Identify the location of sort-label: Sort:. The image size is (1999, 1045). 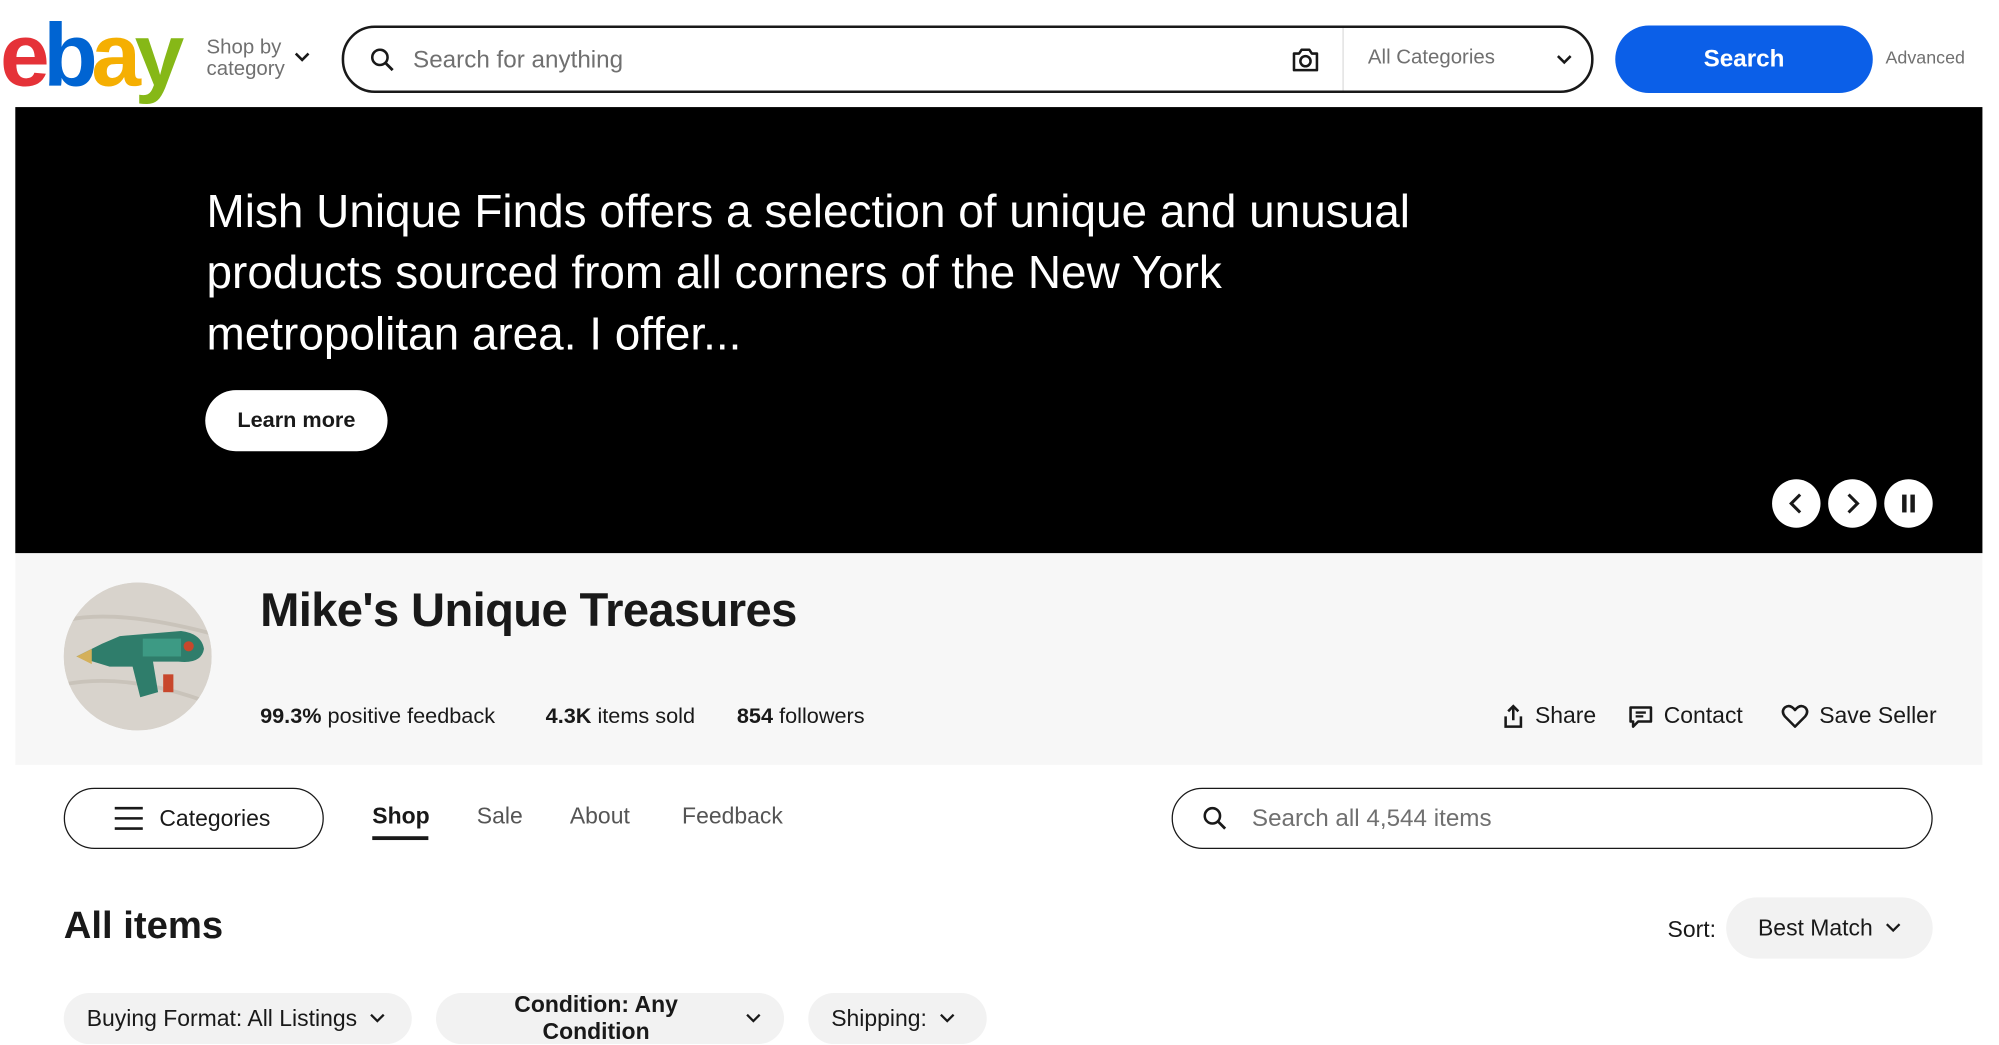
(1691, 929).